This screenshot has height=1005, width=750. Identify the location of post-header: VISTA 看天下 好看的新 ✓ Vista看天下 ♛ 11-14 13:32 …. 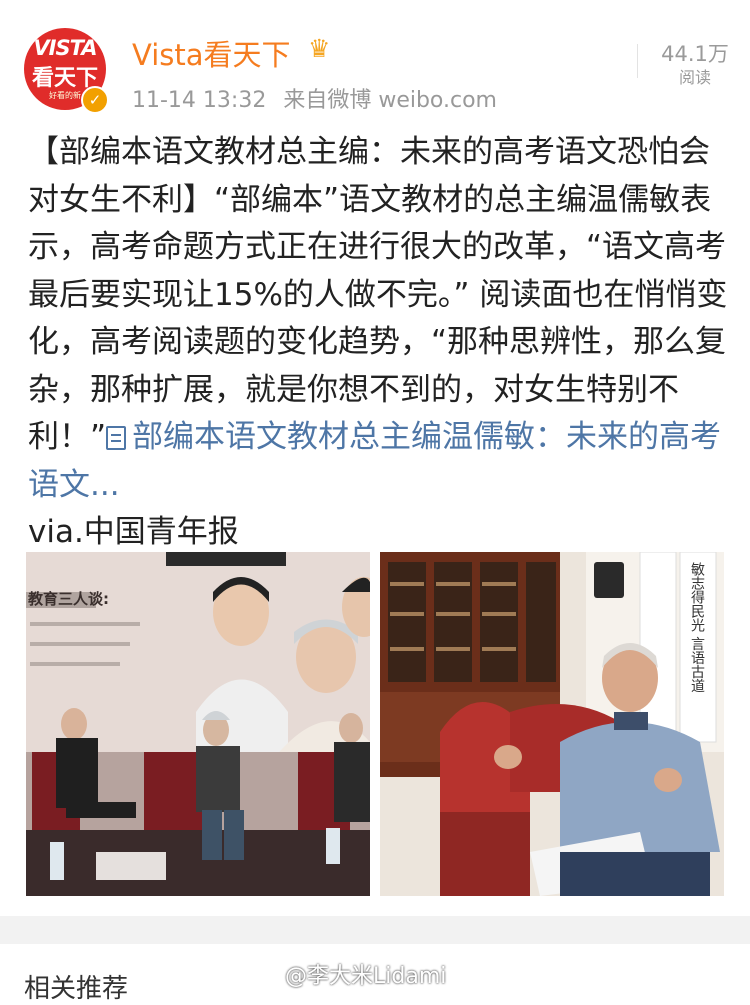
(375, 60).